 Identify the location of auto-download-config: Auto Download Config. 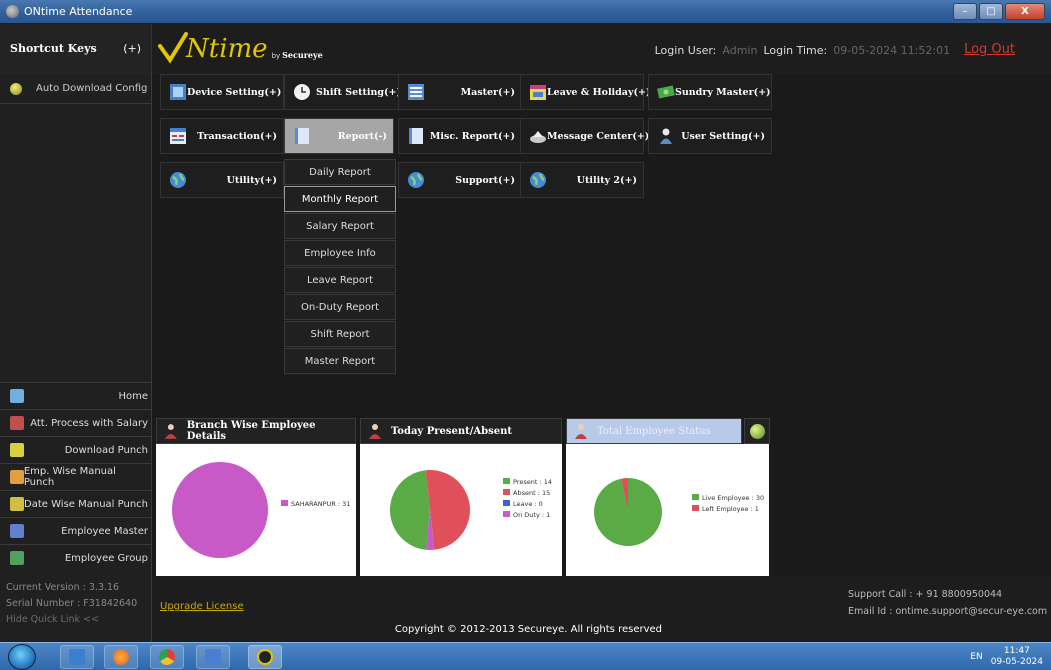
(76, 89).